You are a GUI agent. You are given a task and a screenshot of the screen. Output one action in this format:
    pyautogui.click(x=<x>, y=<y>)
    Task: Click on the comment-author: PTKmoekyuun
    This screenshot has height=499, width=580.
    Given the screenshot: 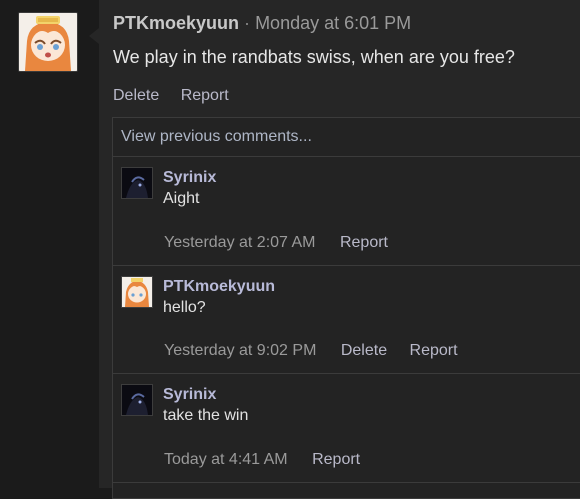 What is the action you would take?
    pyautogui.click(x=219, y=287)
    